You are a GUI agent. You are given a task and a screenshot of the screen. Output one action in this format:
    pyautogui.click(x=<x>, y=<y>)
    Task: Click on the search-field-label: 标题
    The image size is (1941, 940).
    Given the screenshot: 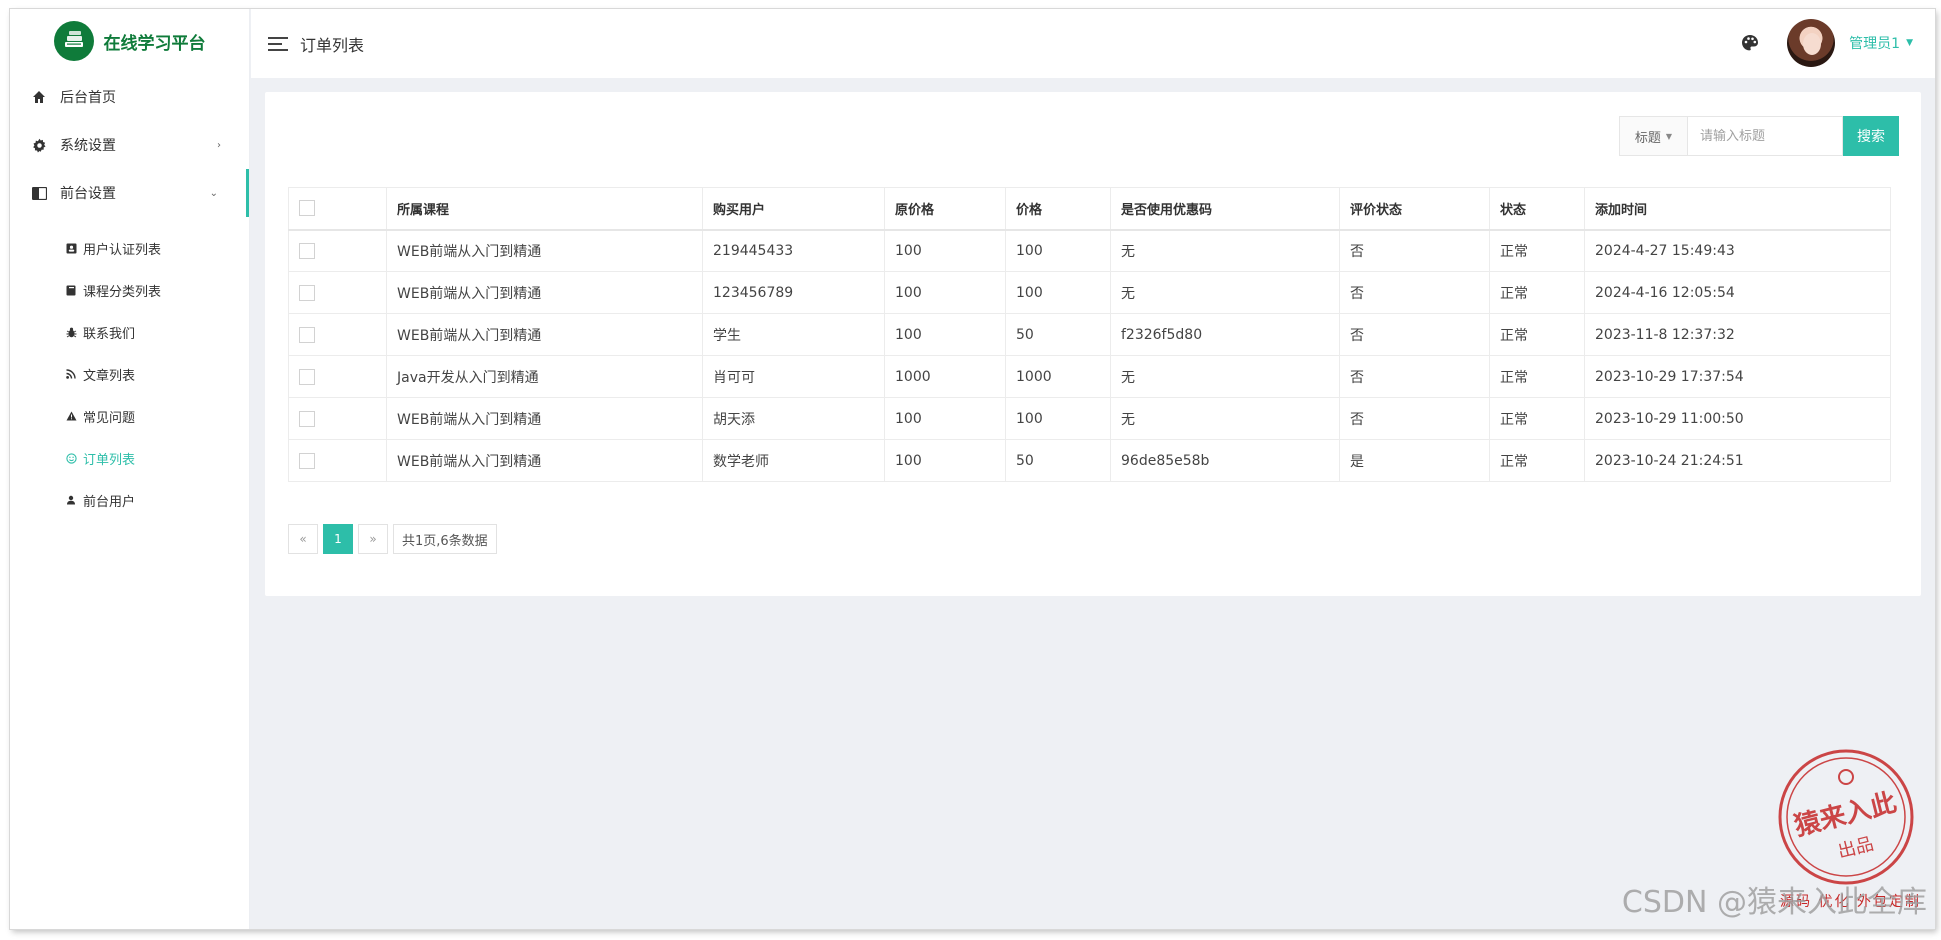 What is the action you would take?
    pyautogui.click(x=1647, y=138)
    